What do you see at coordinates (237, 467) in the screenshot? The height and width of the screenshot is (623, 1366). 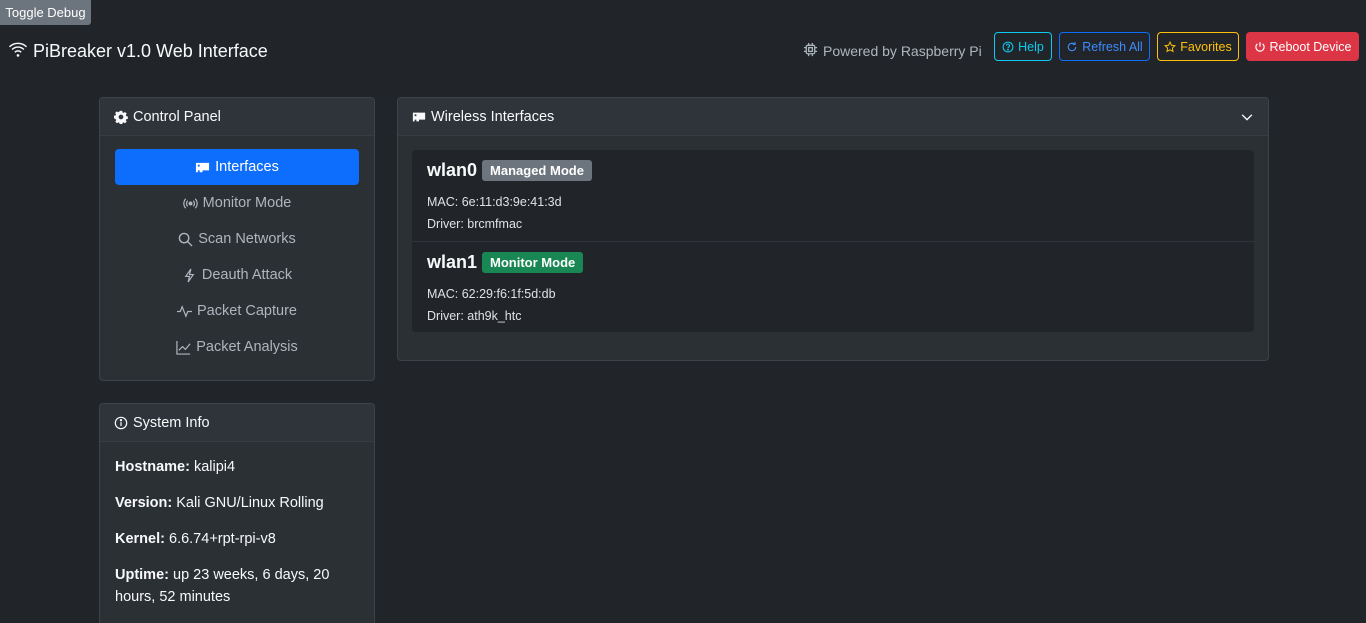 I see `hostname-row: Hostname: kalipi4` at bounding box center [237, 467].